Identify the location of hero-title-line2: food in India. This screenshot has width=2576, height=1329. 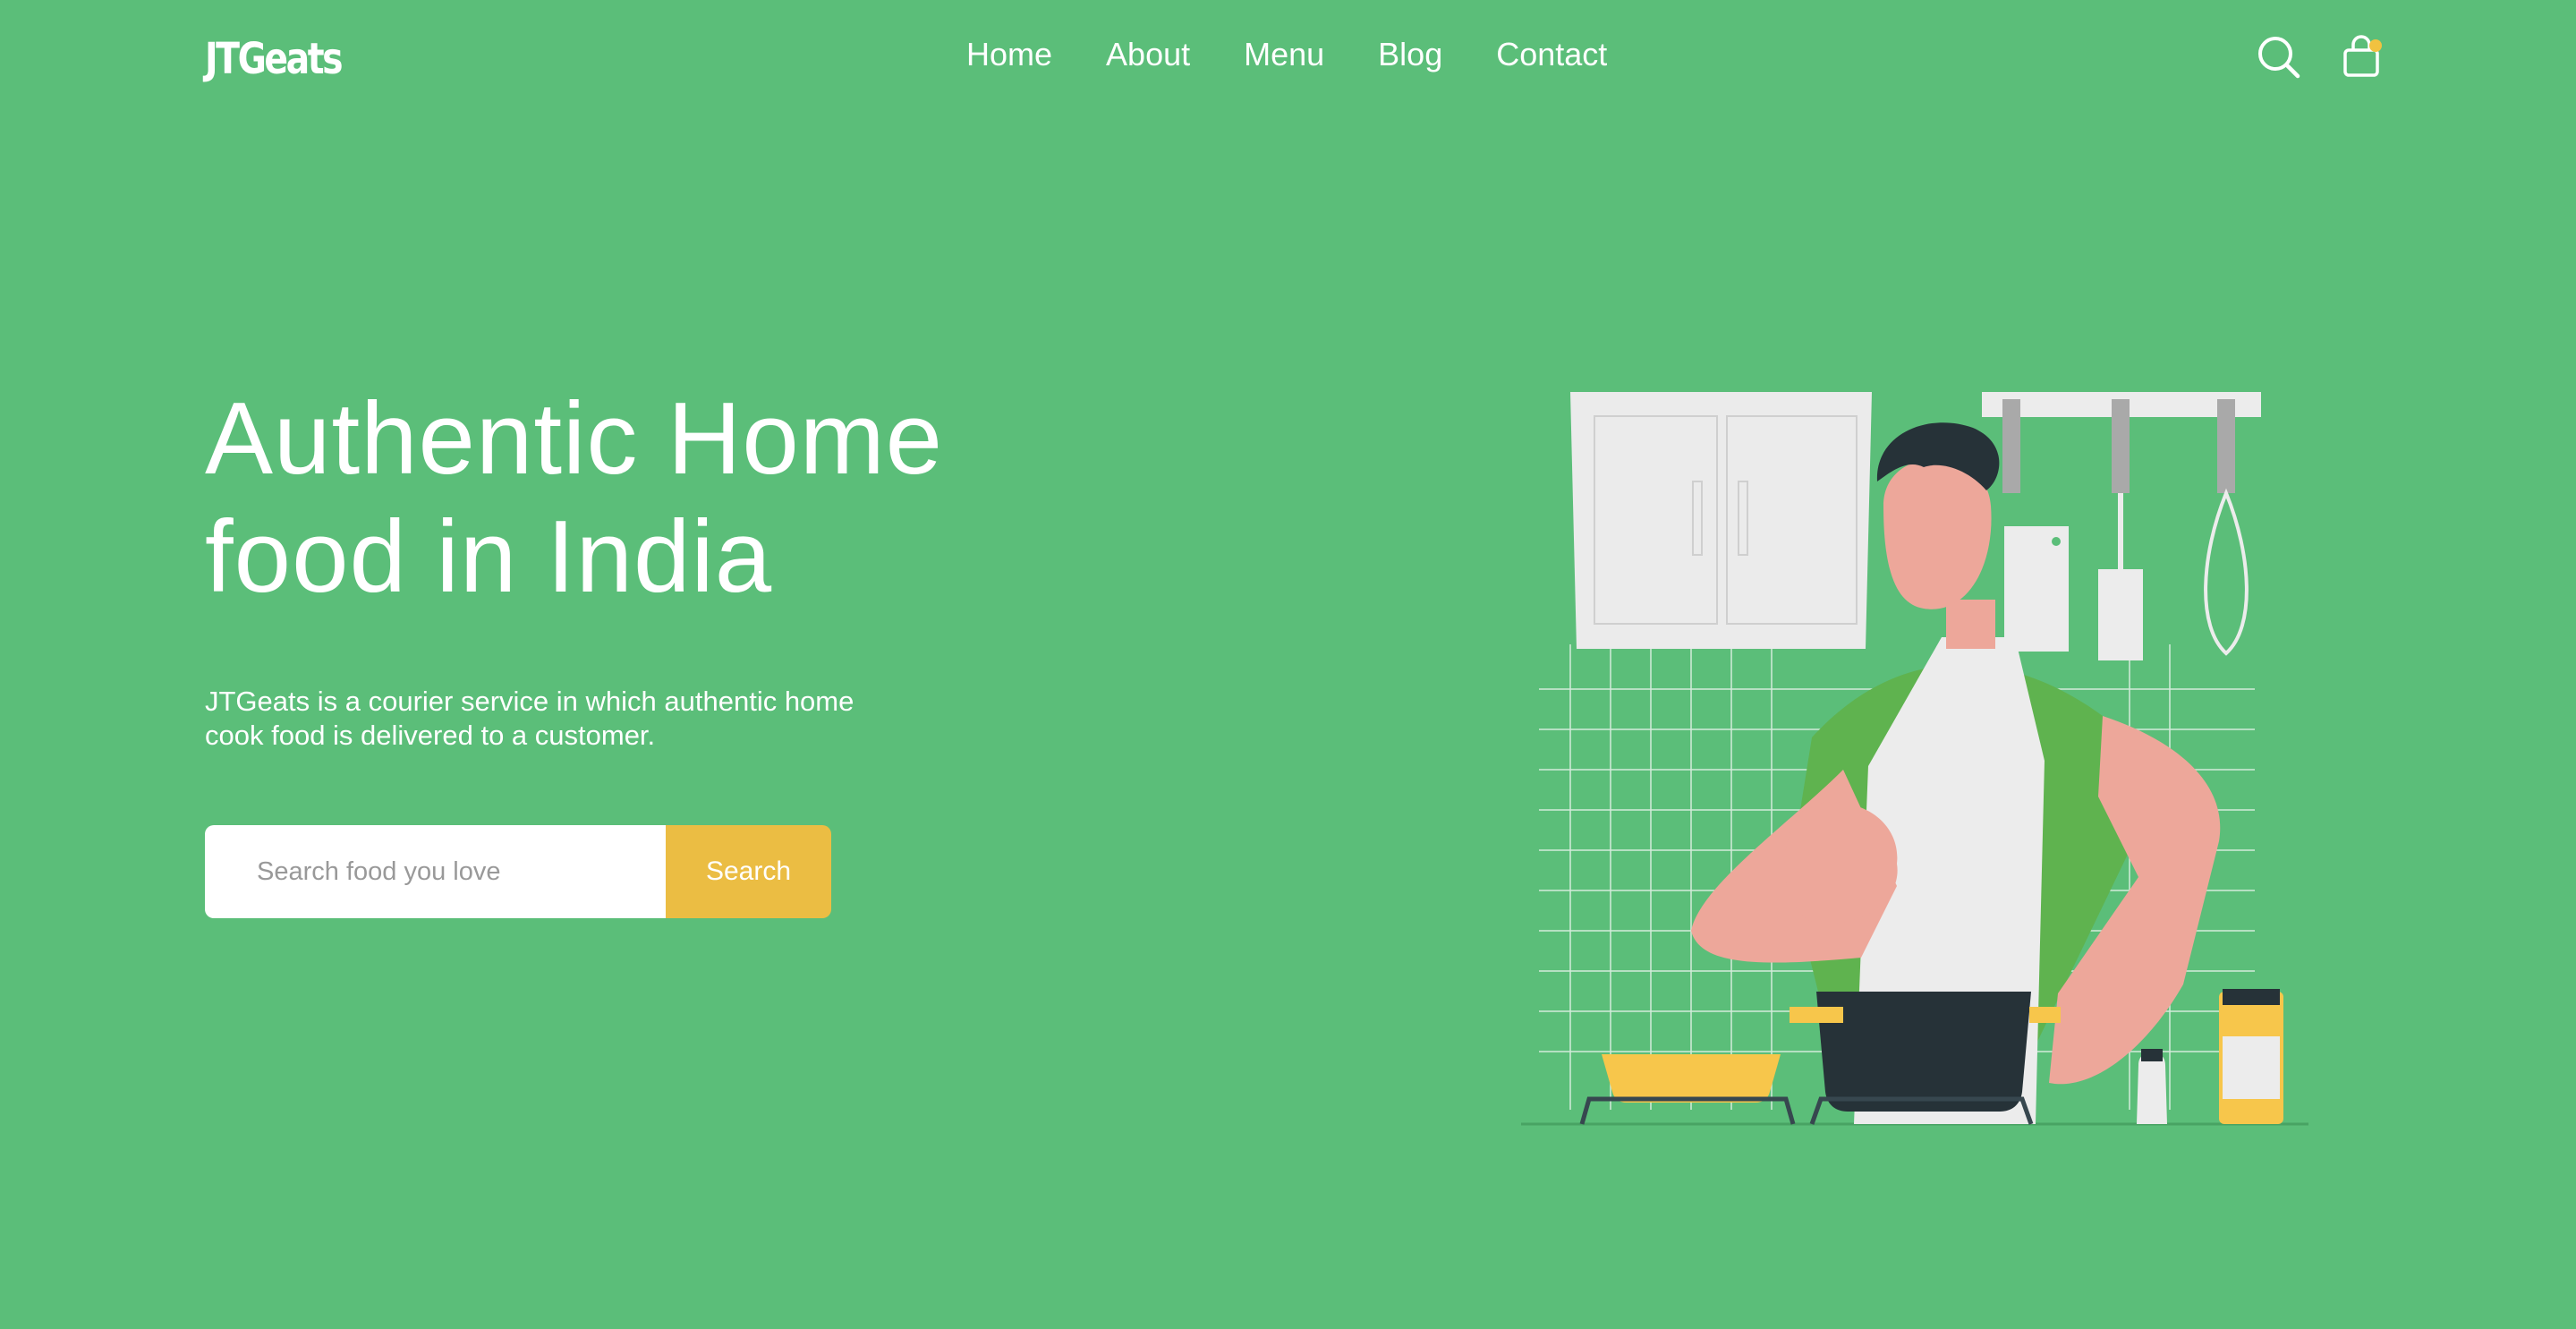
(489, 557).